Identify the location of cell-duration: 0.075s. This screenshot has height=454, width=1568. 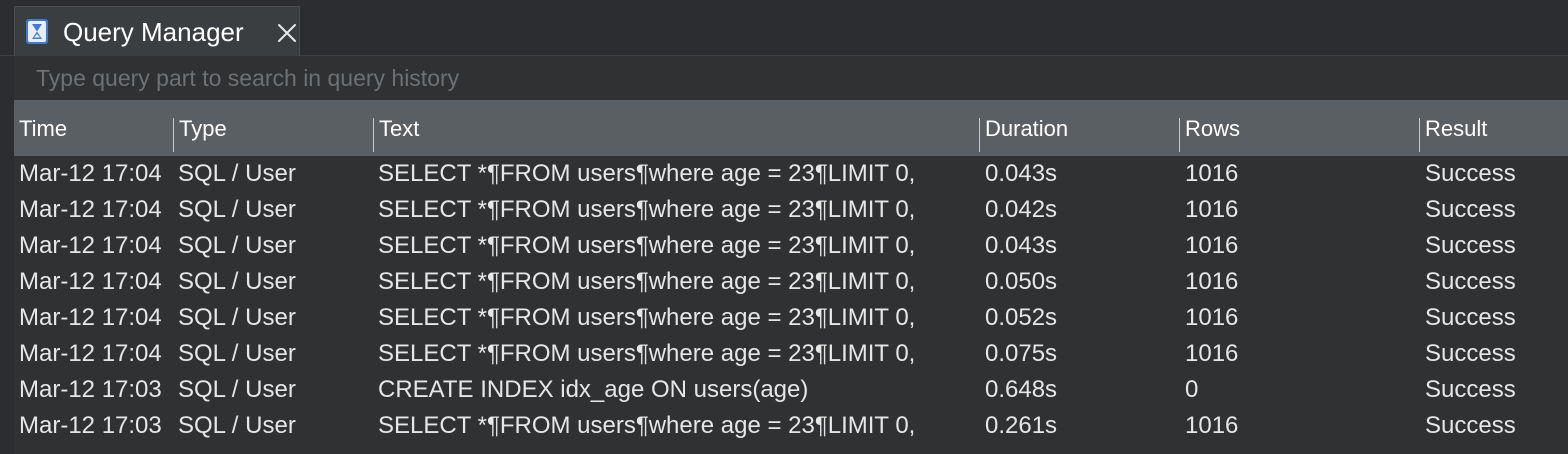
(1021, 353).